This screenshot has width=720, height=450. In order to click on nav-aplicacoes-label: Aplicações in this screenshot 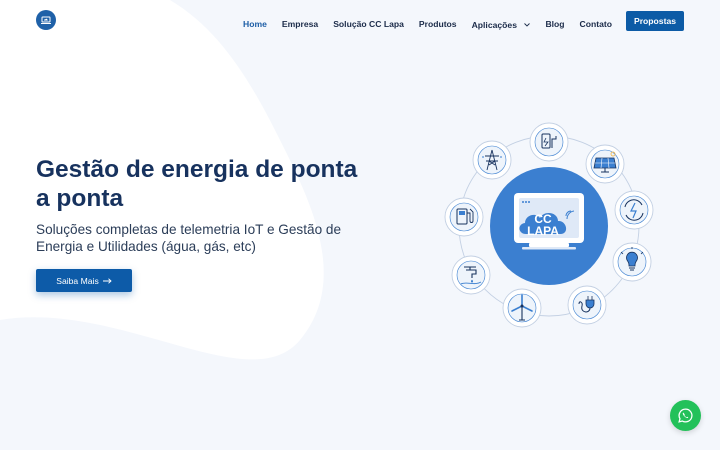, I will do `click(494, 25)`.